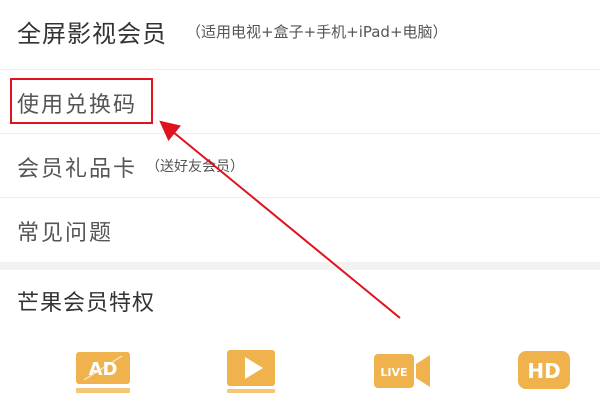 This screenshot has width=600, height=400. I want to click on membership-title: 全屏影视会员, so click(92, 34).